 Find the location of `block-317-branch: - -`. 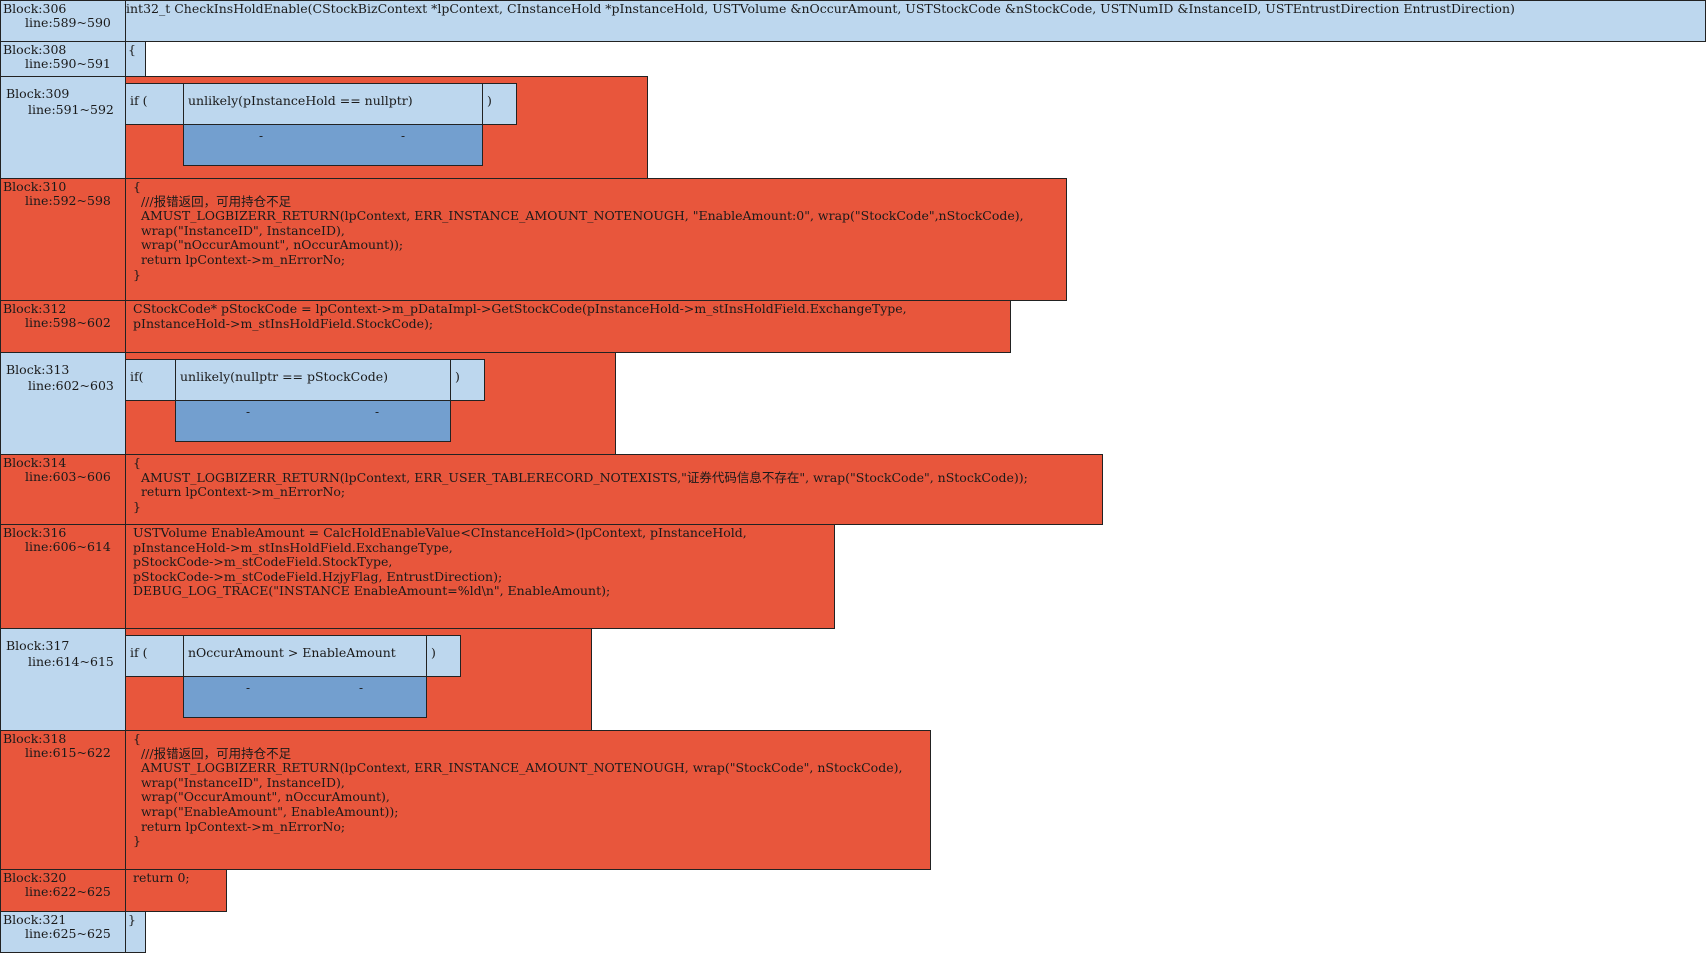

block-317-branch: - - is located at coordinates (305, 697).